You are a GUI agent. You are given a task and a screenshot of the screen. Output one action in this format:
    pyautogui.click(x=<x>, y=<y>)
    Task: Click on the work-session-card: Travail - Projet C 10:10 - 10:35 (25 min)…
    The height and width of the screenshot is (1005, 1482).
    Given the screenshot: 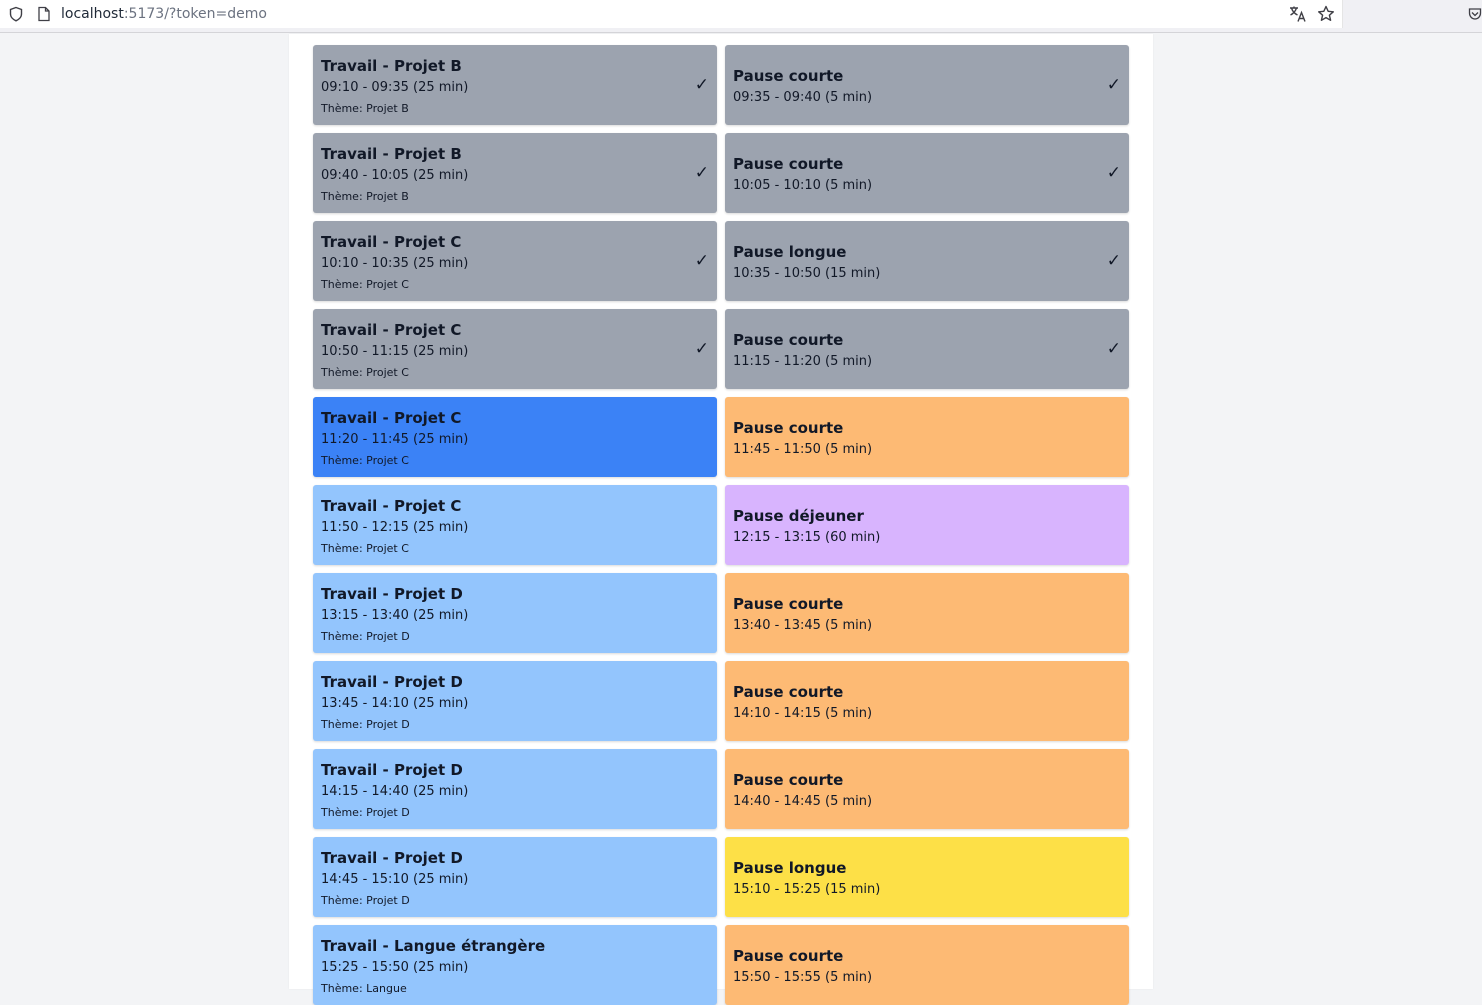 What is the action you would take?
    pyautogui.click(x=515, y=261)
    